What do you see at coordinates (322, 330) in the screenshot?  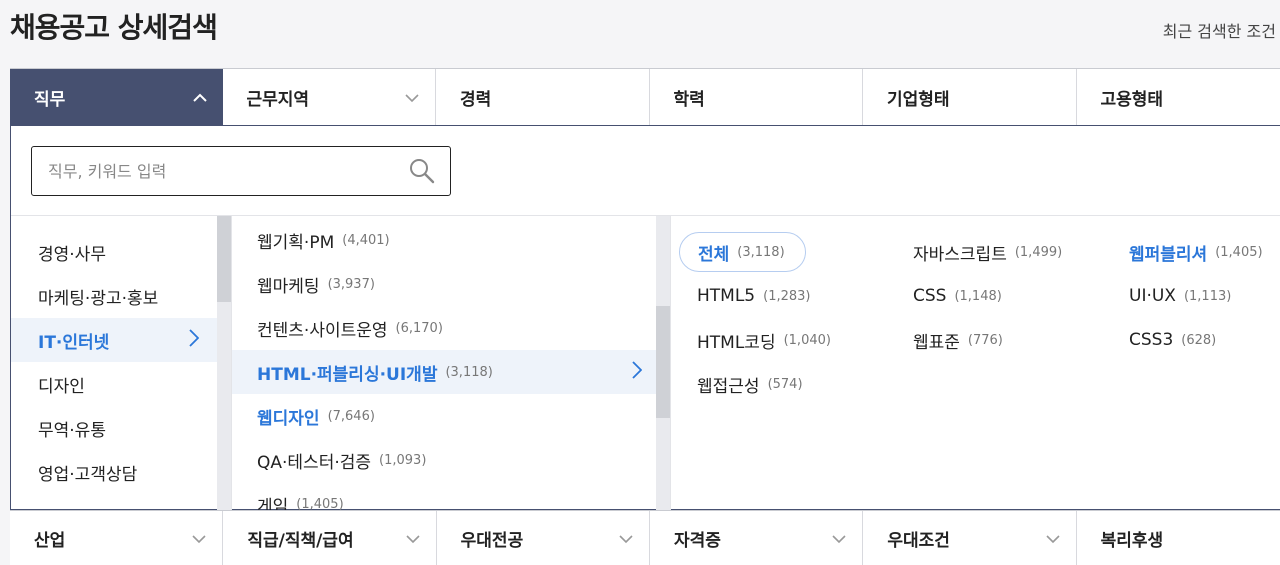 I see `subcategory-label: 컨텐츠·사이트운영` at bounding box center [322, 330].